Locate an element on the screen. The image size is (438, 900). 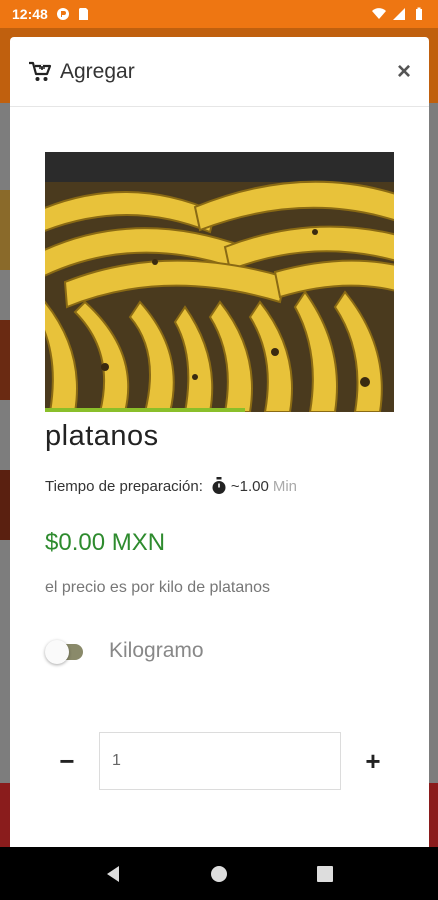
quantity-stepper: − + is located at coordinates (220, 761).